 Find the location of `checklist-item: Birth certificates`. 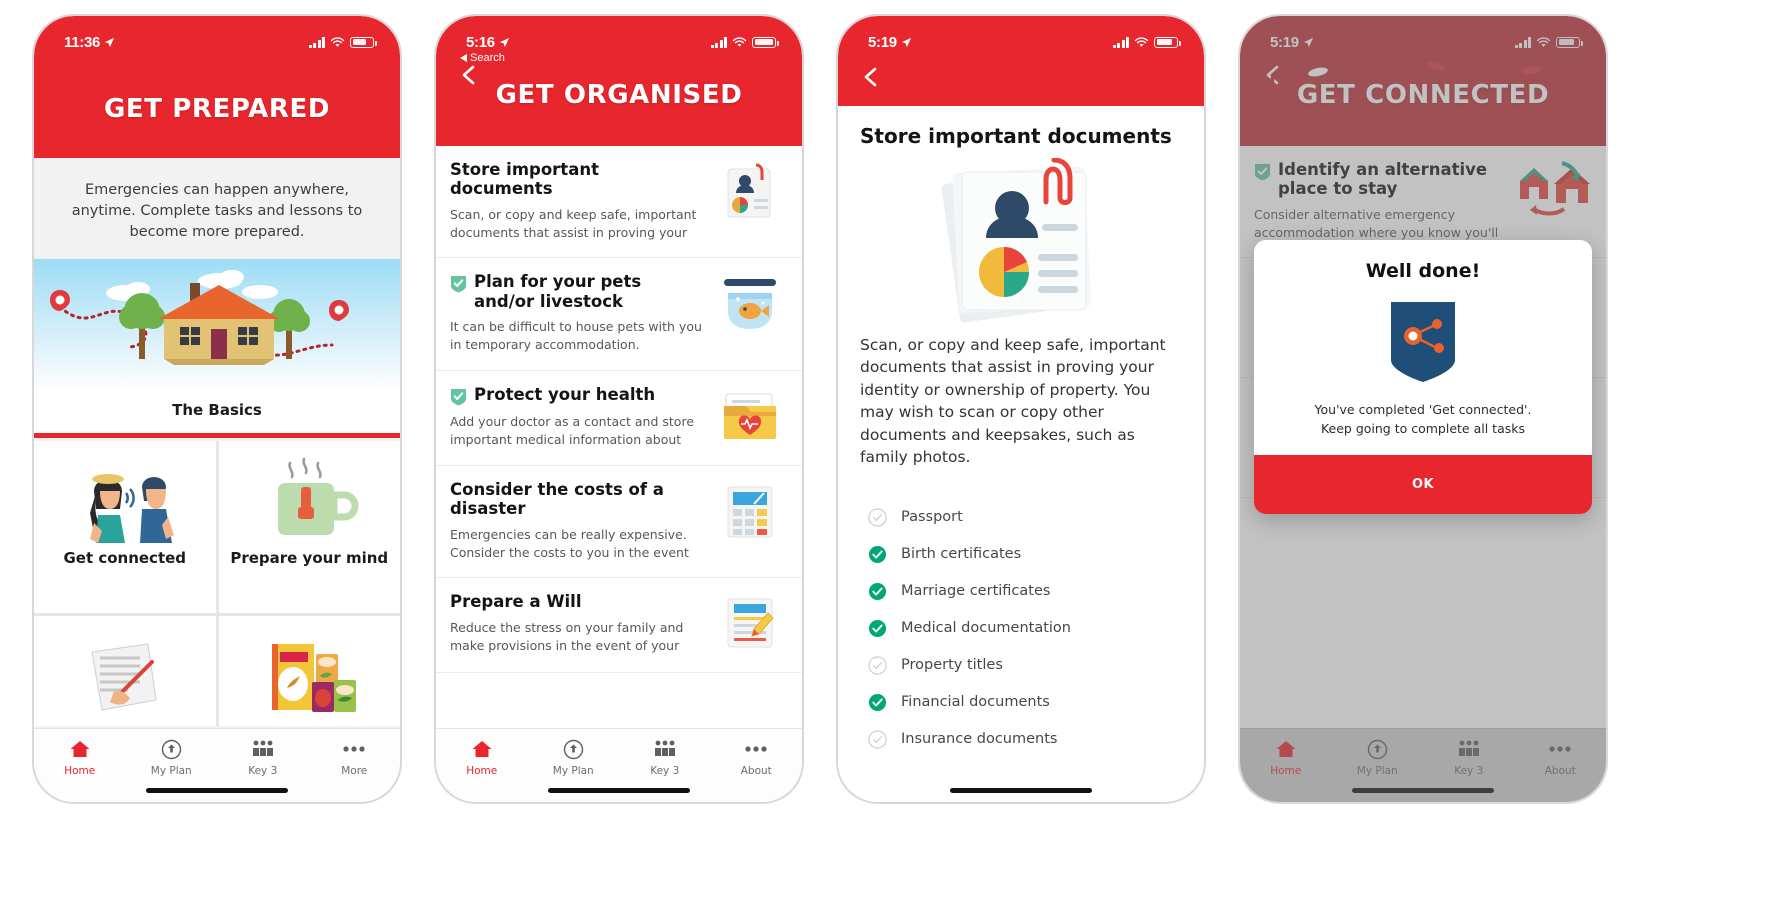

checklist-item: Birth certificates is located at coordinates (1021, 554).